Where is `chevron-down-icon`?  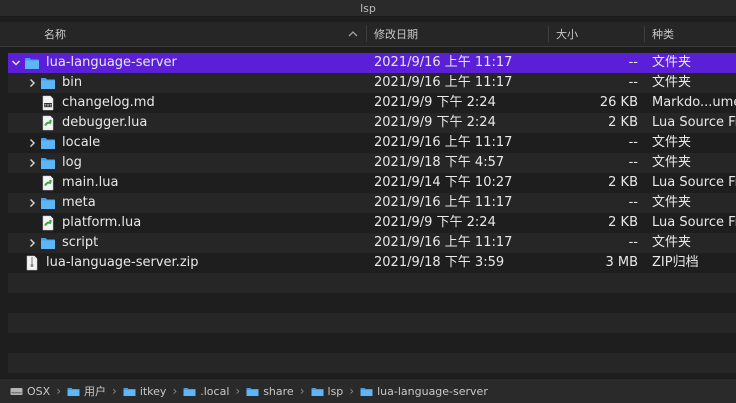
chevron-down-icon is located at coordinates (16, 63).